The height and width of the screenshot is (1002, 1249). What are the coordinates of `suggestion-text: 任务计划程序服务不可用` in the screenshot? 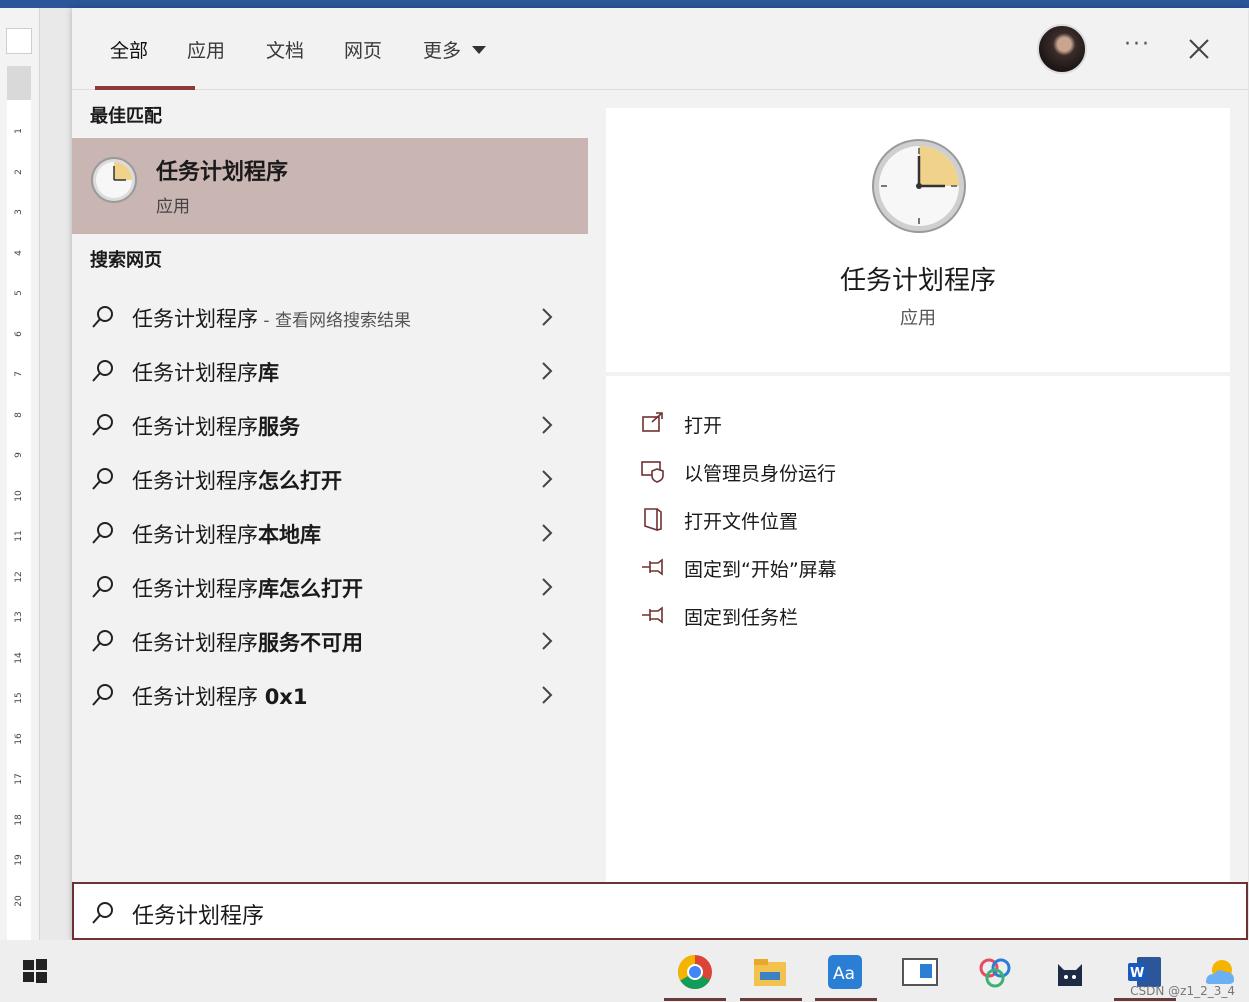 It's located at (247, 642).